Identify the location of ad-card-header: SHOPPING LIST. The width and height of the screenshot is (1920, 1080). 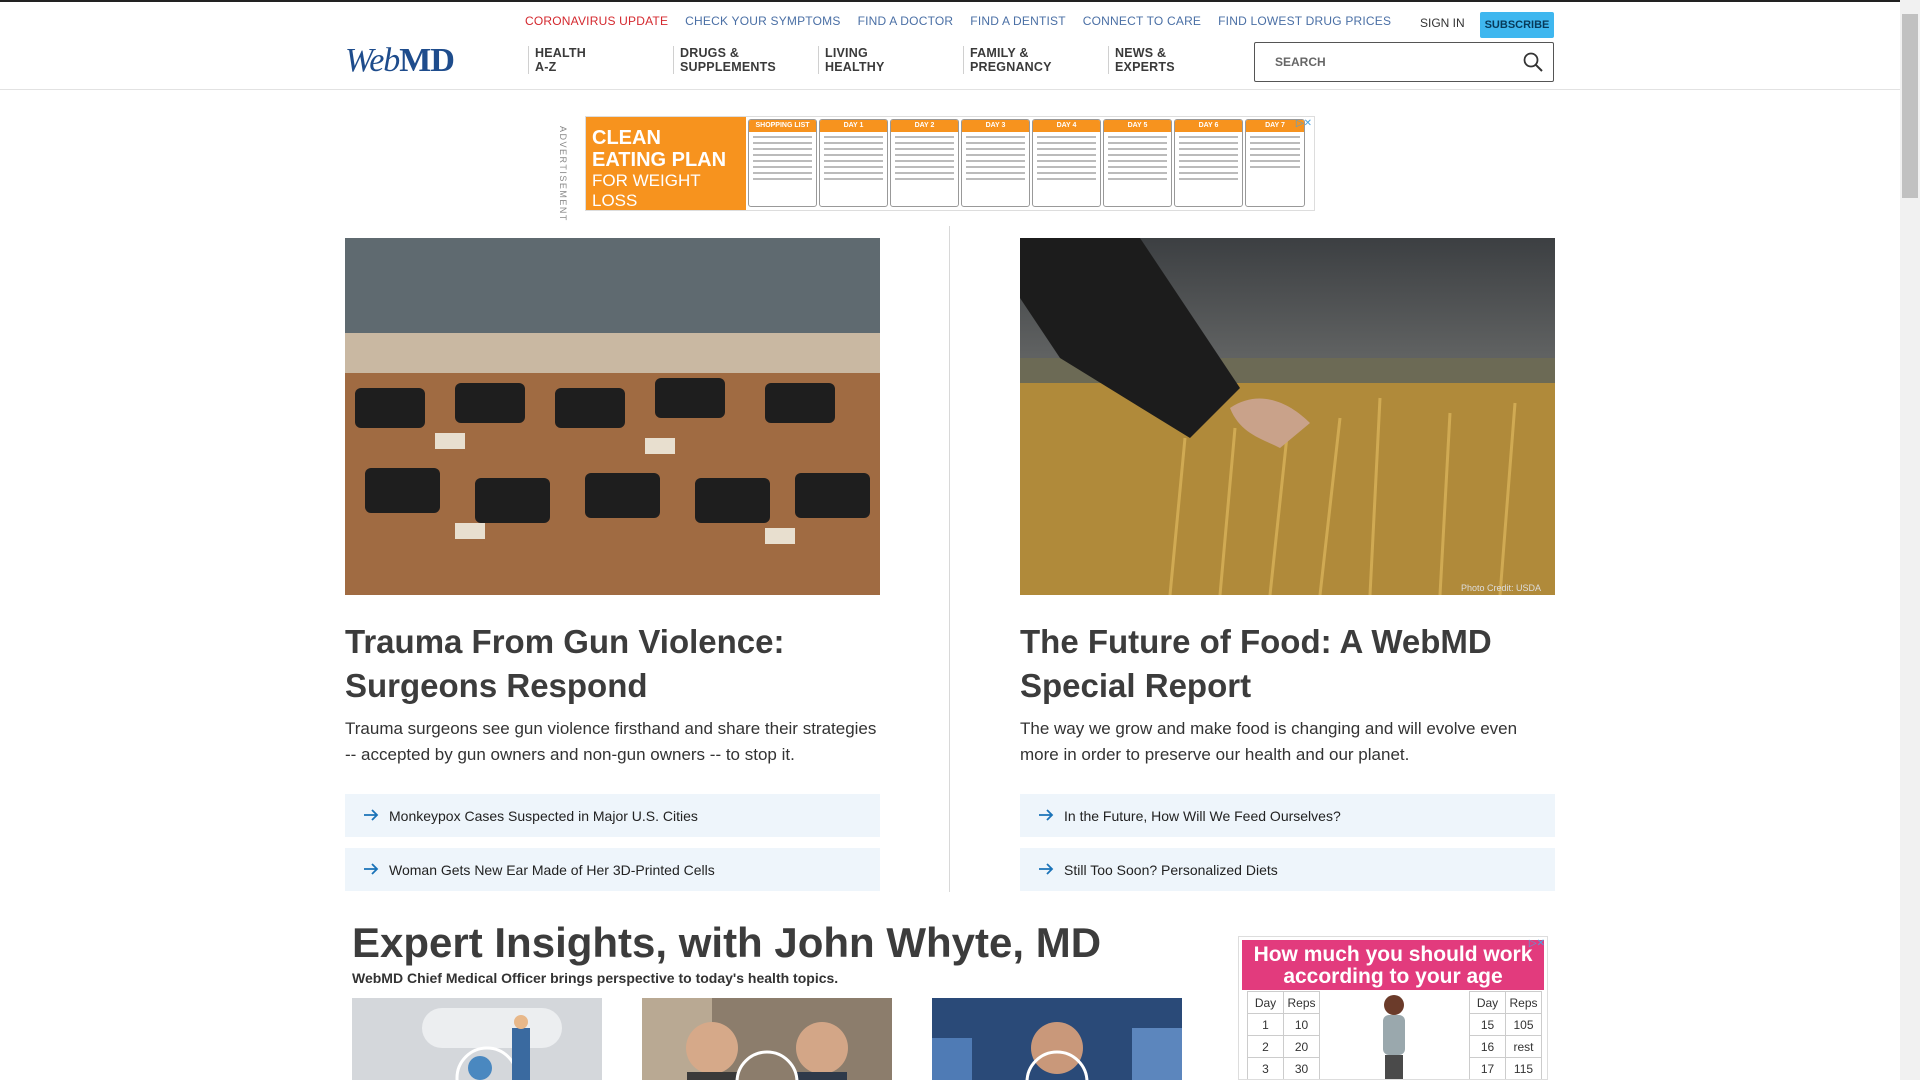
(782, 126).